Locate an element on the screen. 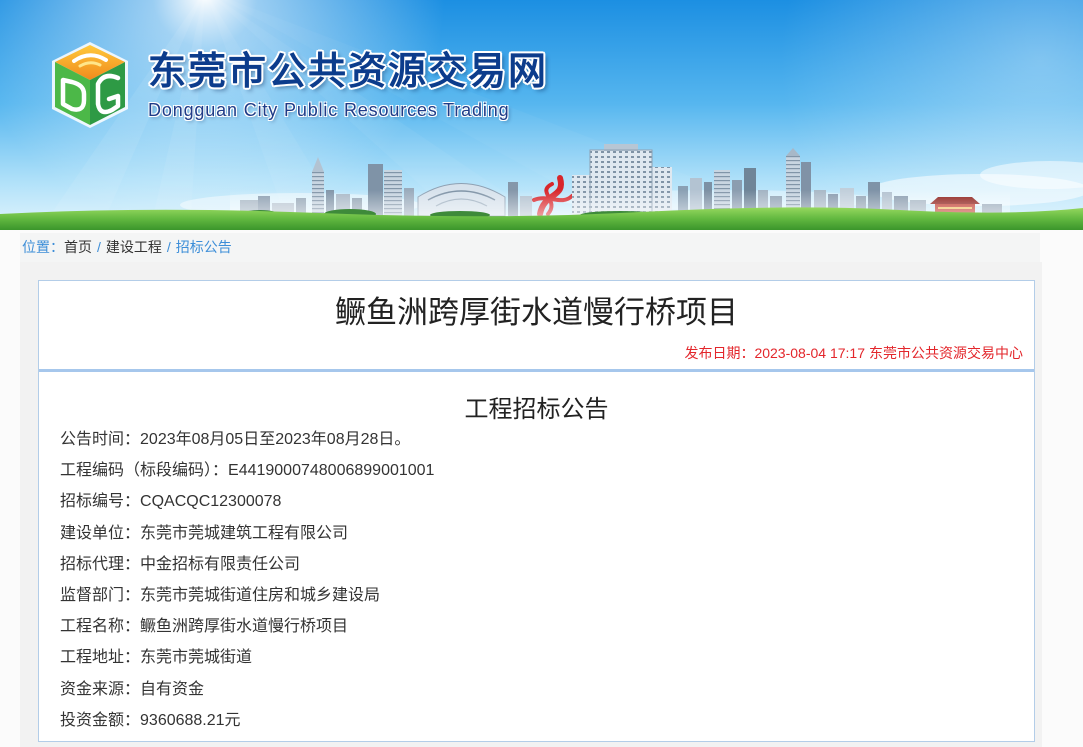 Image resolution: width=1083 pixels, height=747 pixels. notice-field-row: 公告时间：2023年08月05日至2023年08月28日。 is located at coordinates (540, 439).